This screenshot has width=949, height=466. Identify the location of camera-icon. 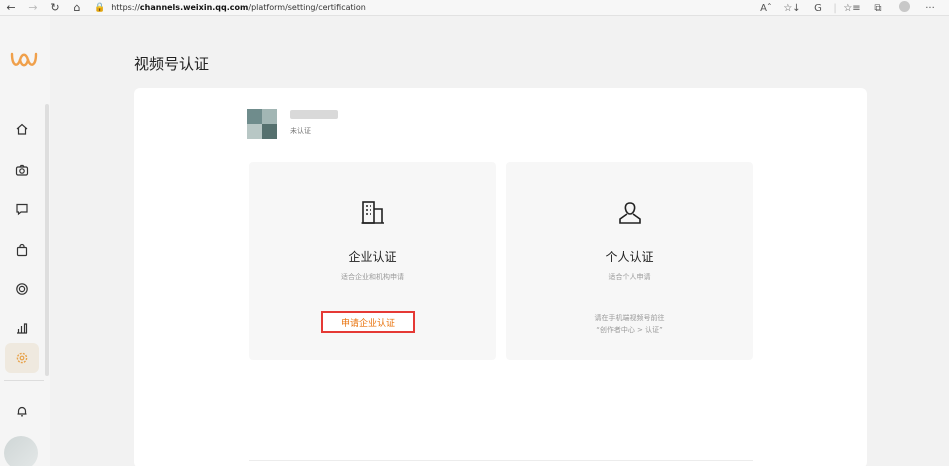
(22, 170).